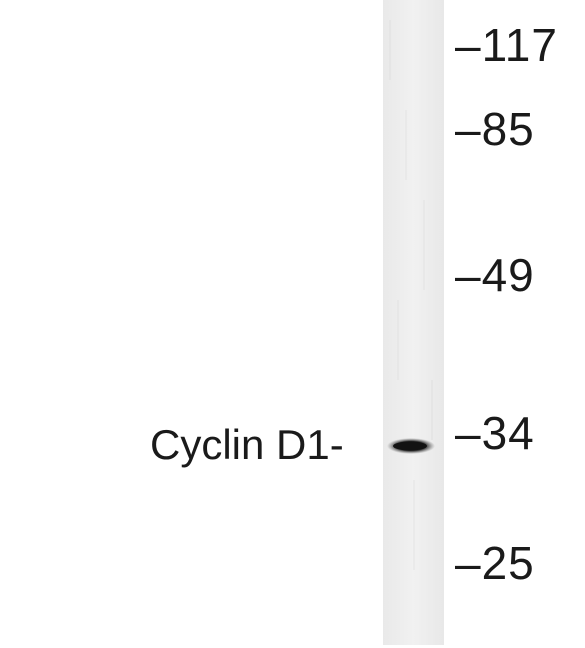 The height and width of the screenshot is (648, 585). Describe the element at coordinates (495, 433) in the screenshot. I see `marker-34: –34` at that location.